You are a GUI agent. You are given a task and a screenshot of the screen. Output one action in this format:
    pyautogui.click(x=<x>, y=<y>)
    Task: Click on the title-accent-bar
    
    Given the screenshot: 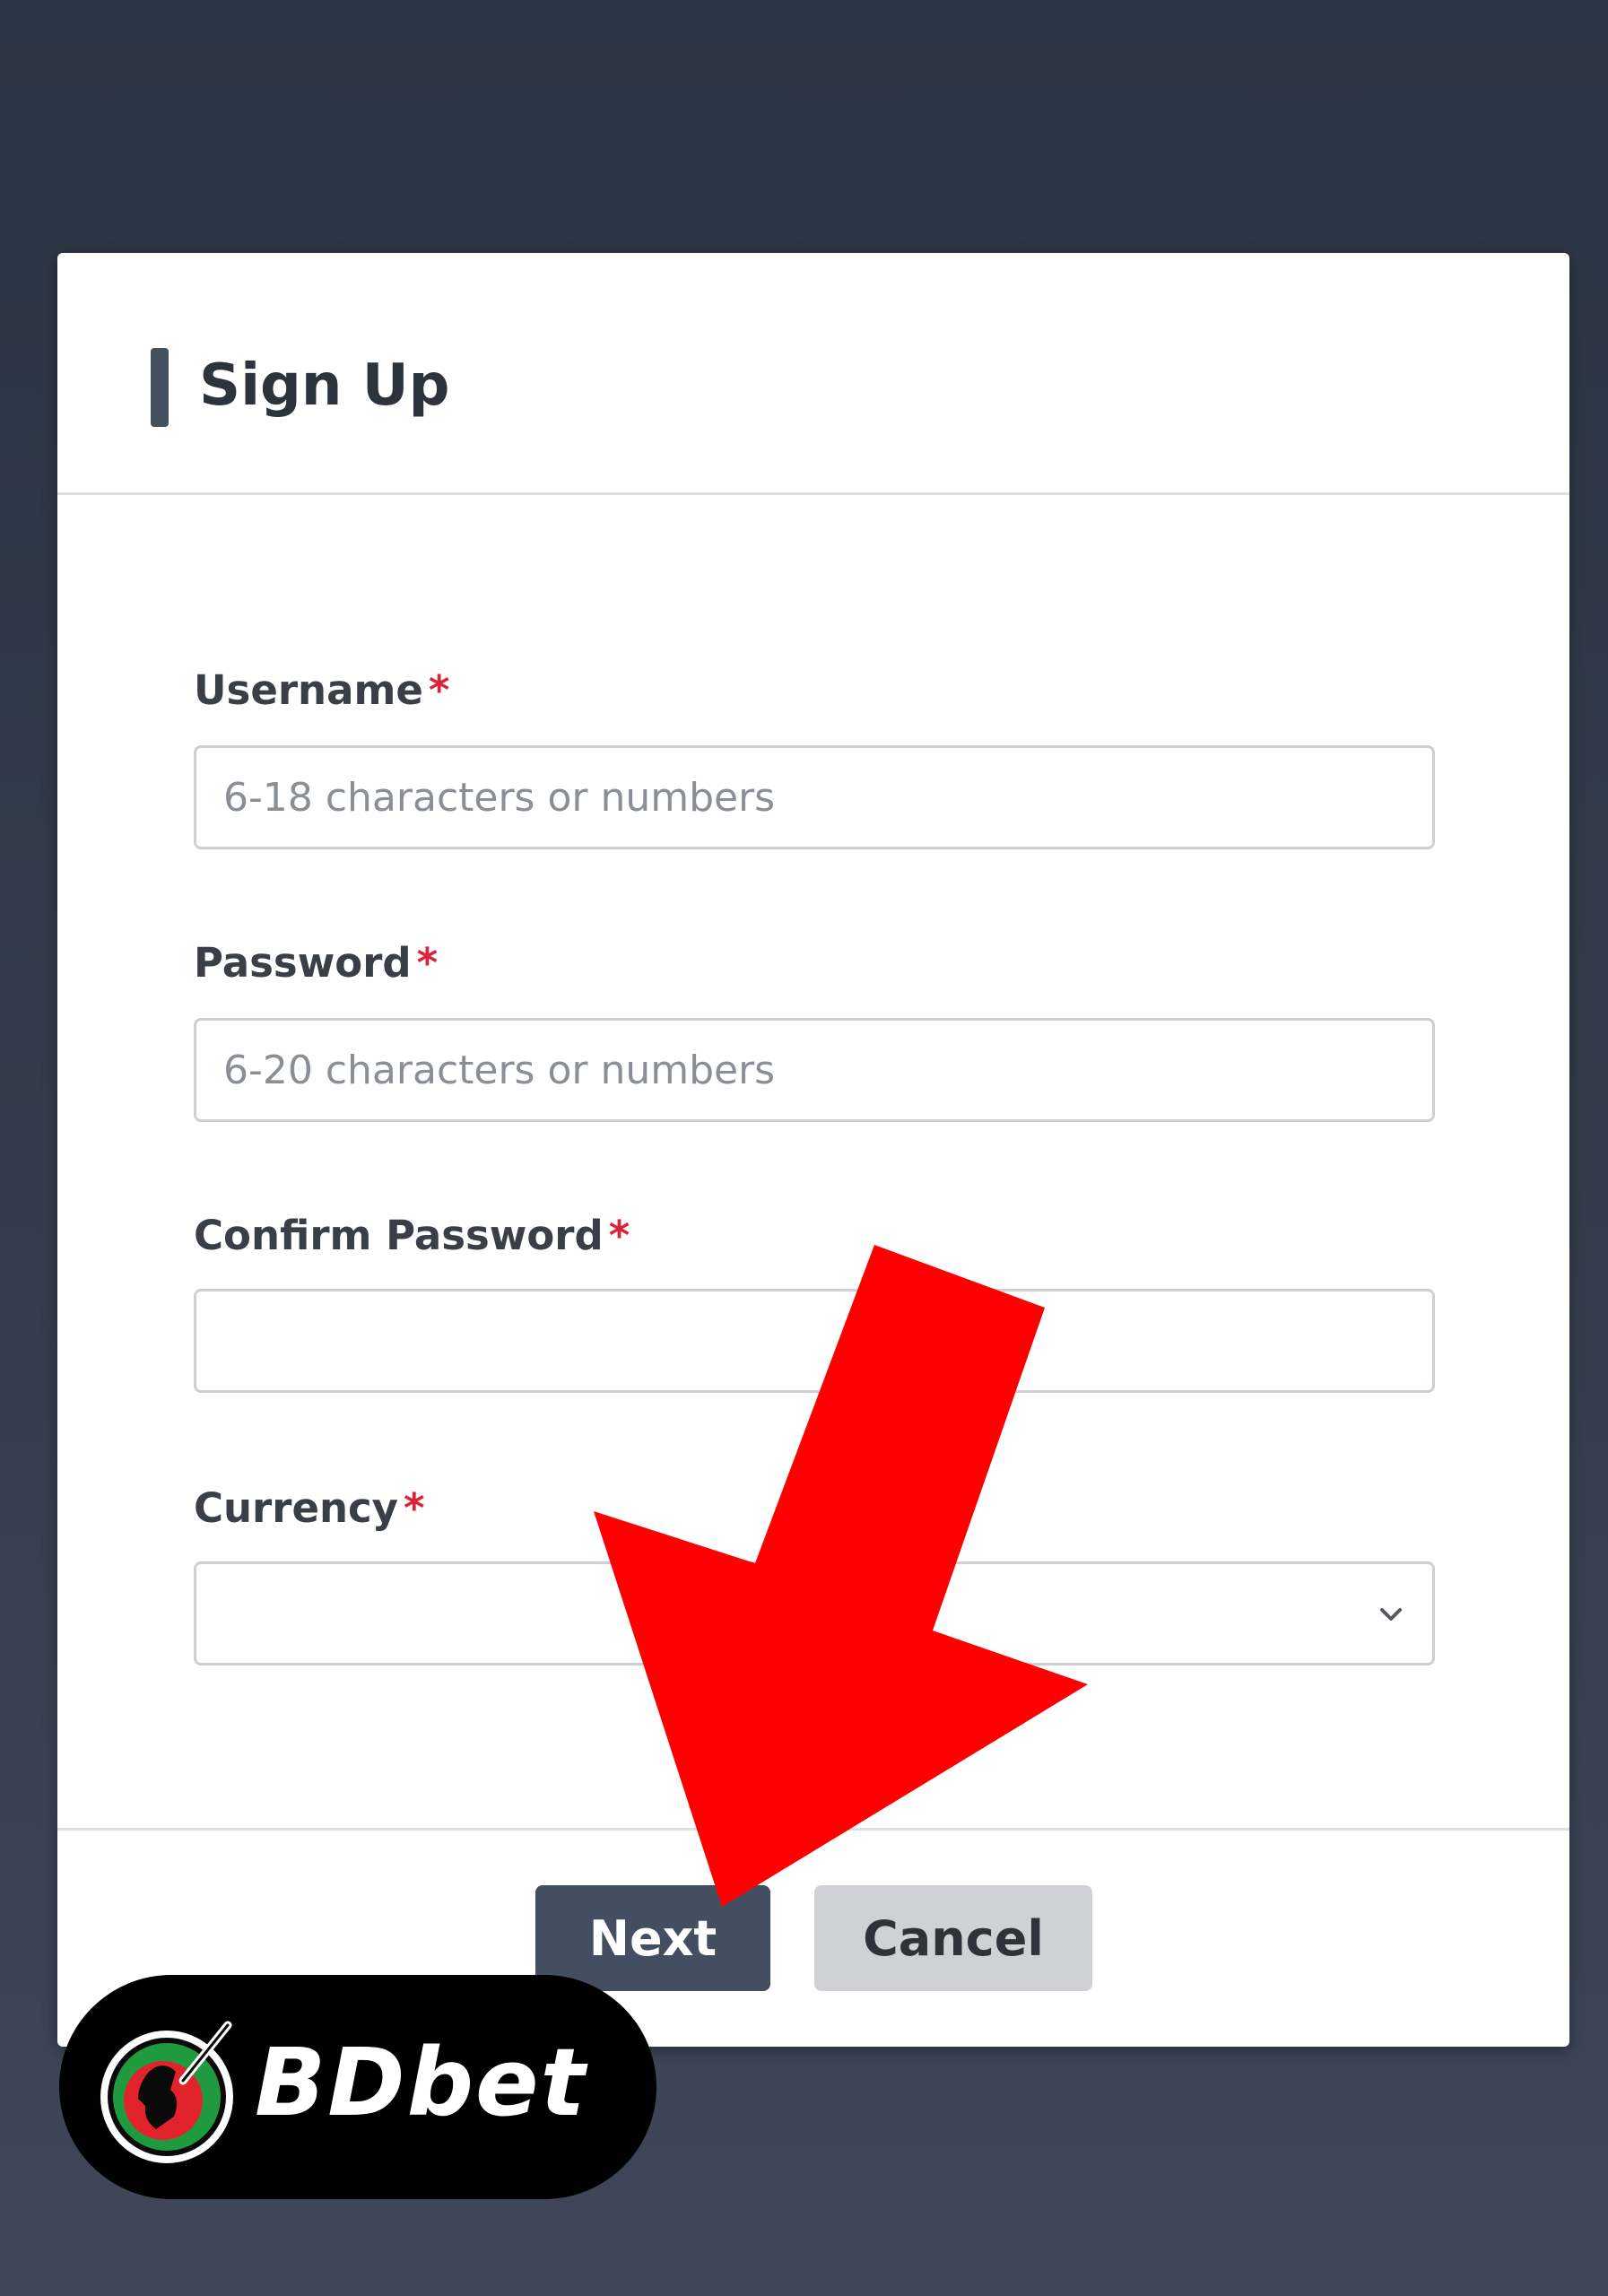 What is the action you would take?
    pyautogui.click(x=160, y=387)
    